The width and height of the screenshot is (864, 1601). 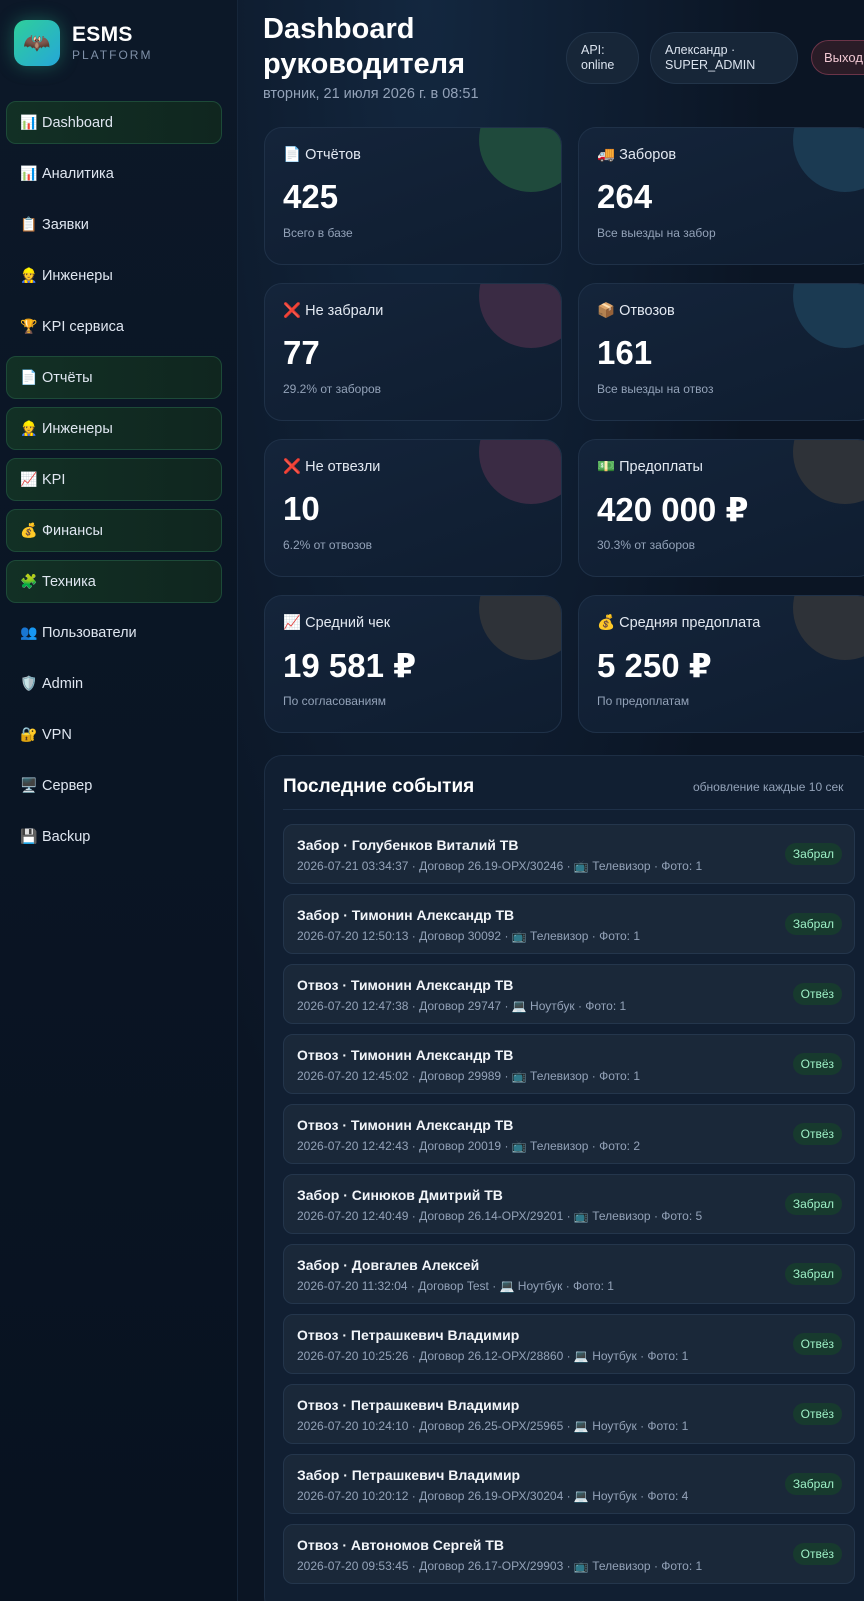 What do you see at coordinates (813, 854) in the screenshot?
I see `event-status-badge: Забрал` at bounding box center [813, 854].